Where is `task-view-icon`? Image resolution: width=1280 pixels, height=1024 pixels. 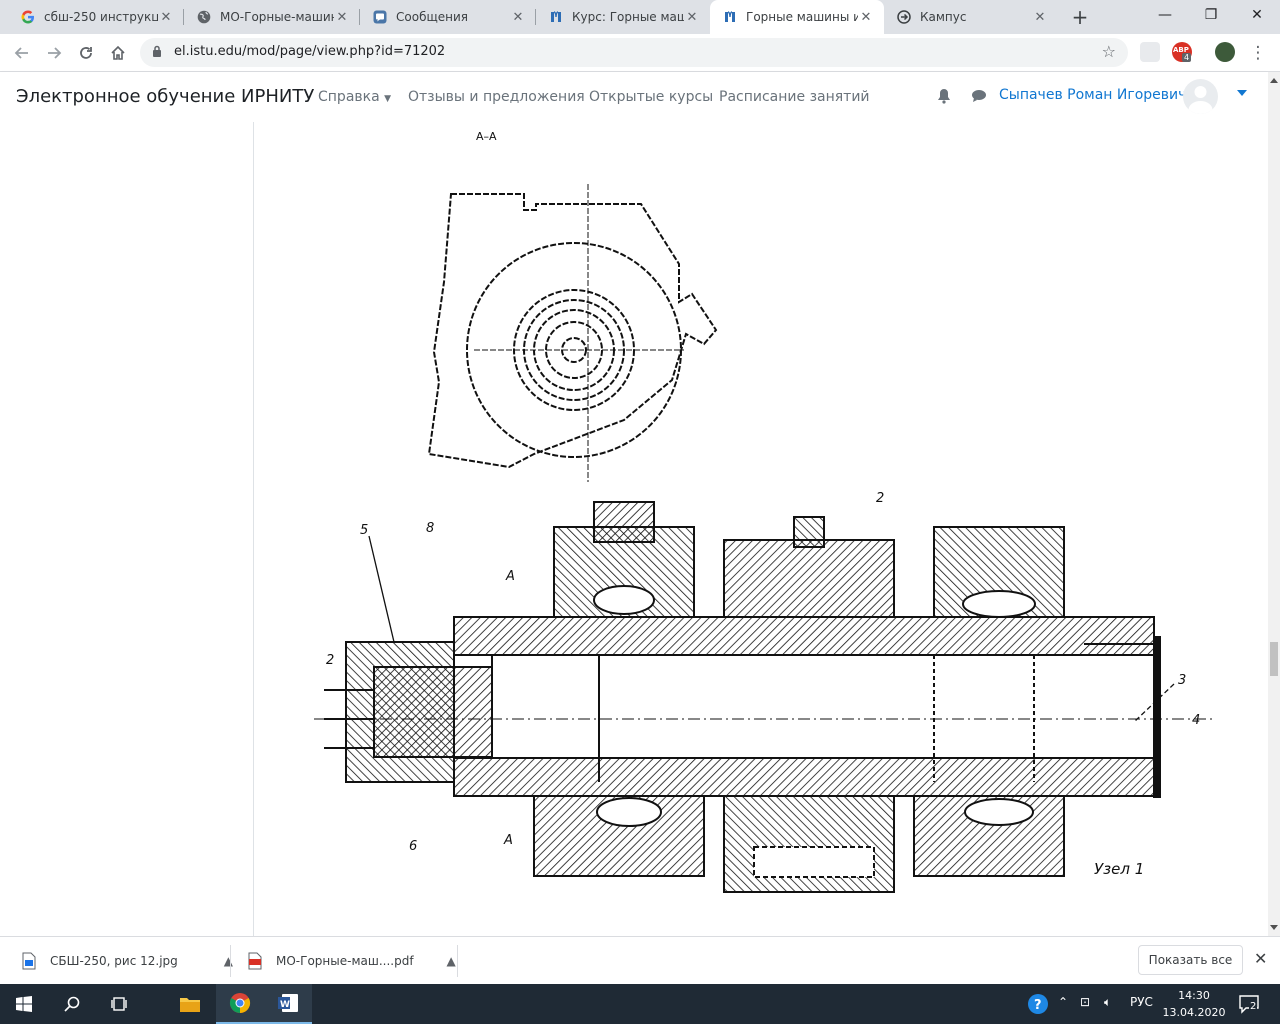
task-view-icon is located at coordinates (119, 1004).